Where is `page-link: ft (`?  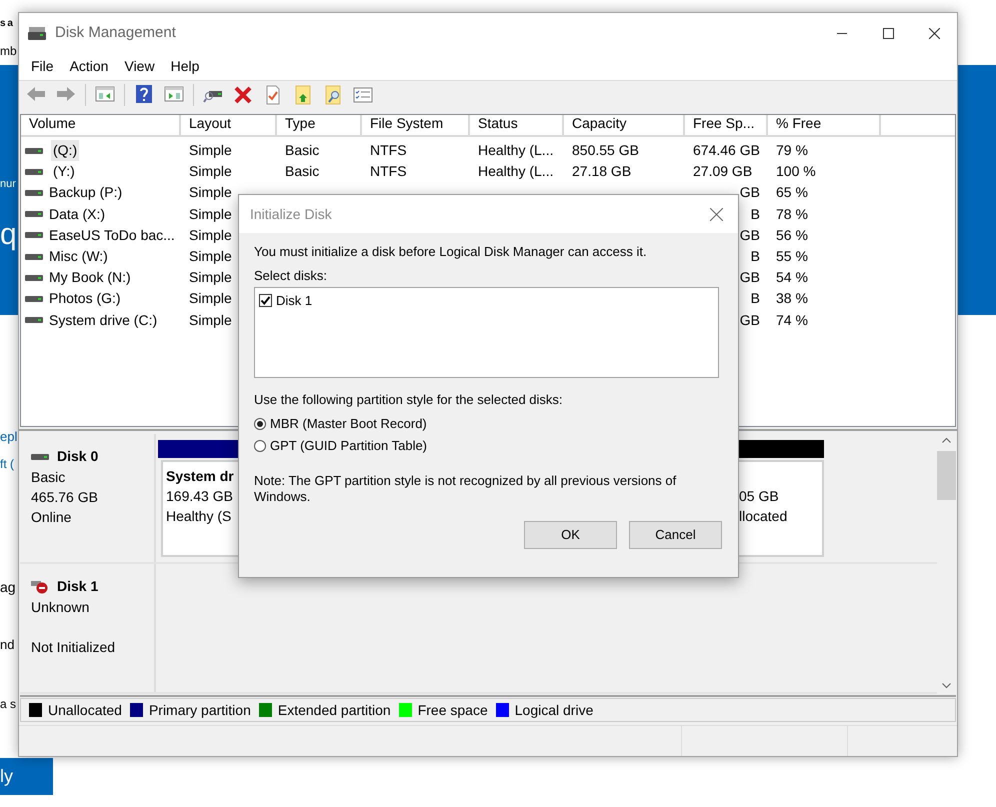 page-link: ft ( is located at coordinates (7, 464).